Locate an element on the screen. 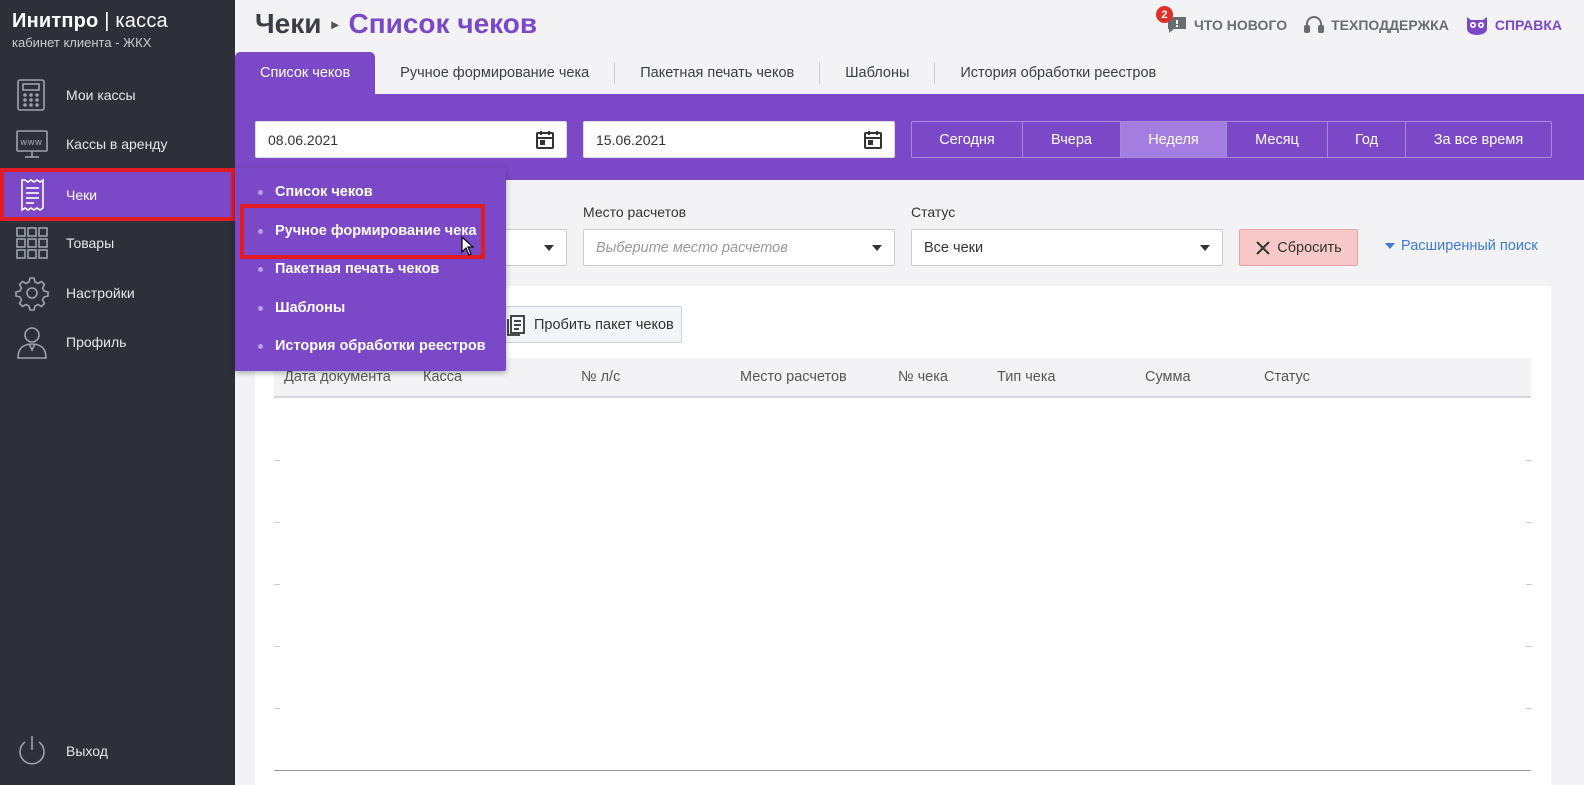 This screenshot has width=1584, height=785. help-button: СПРАВКА is located at coordinates (1513, 25).